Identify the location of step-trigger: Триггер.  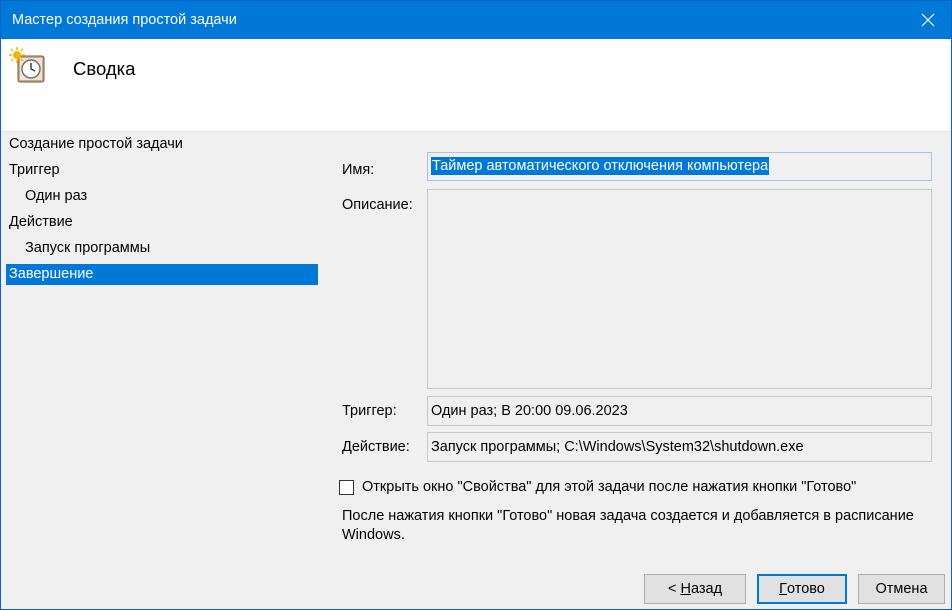
(34, 170).